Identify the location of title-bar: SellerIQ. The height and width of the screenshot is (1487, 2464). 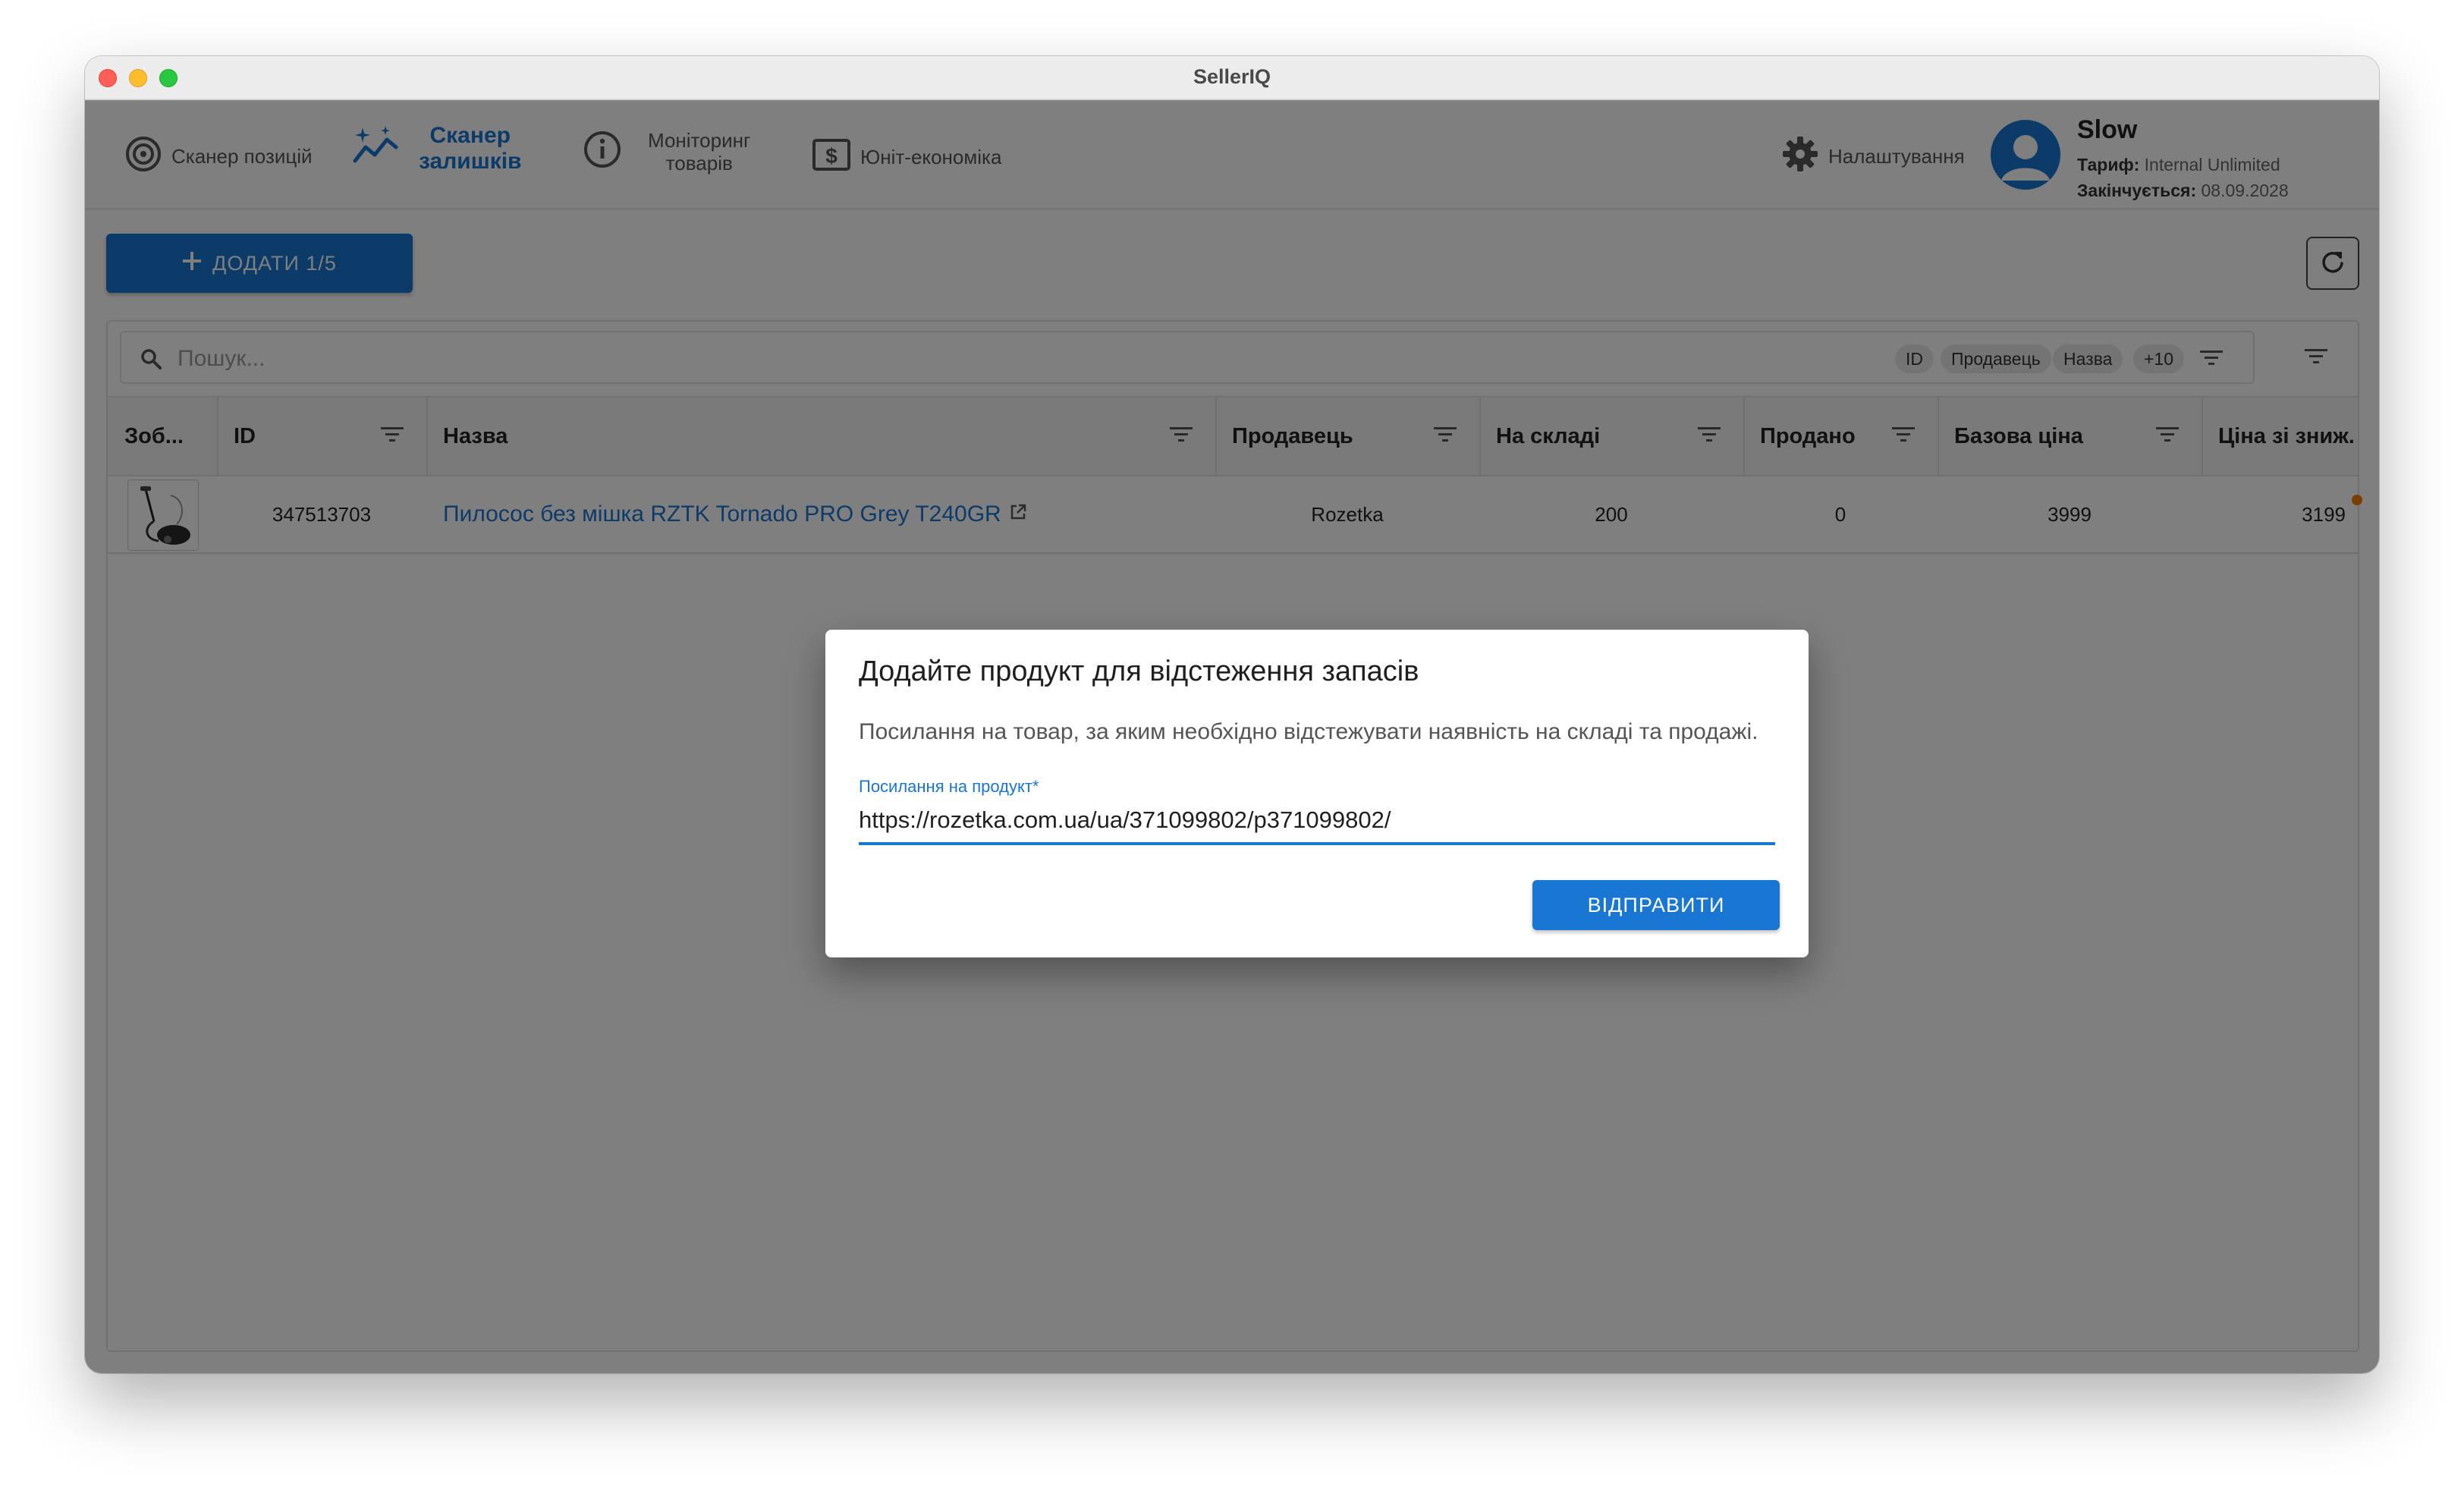
(1232, 78).